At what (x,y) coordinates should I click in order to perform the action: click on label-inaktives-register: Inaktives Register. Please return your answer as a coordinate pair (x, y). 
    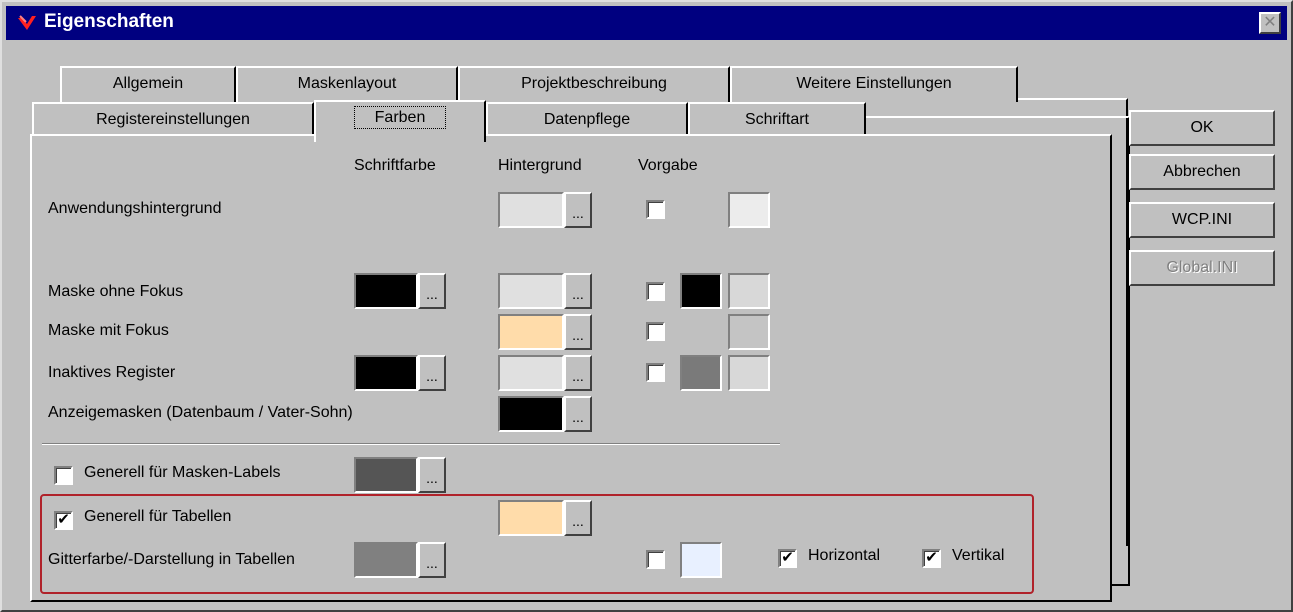
    Looking at the image, I should click on (112, 372).